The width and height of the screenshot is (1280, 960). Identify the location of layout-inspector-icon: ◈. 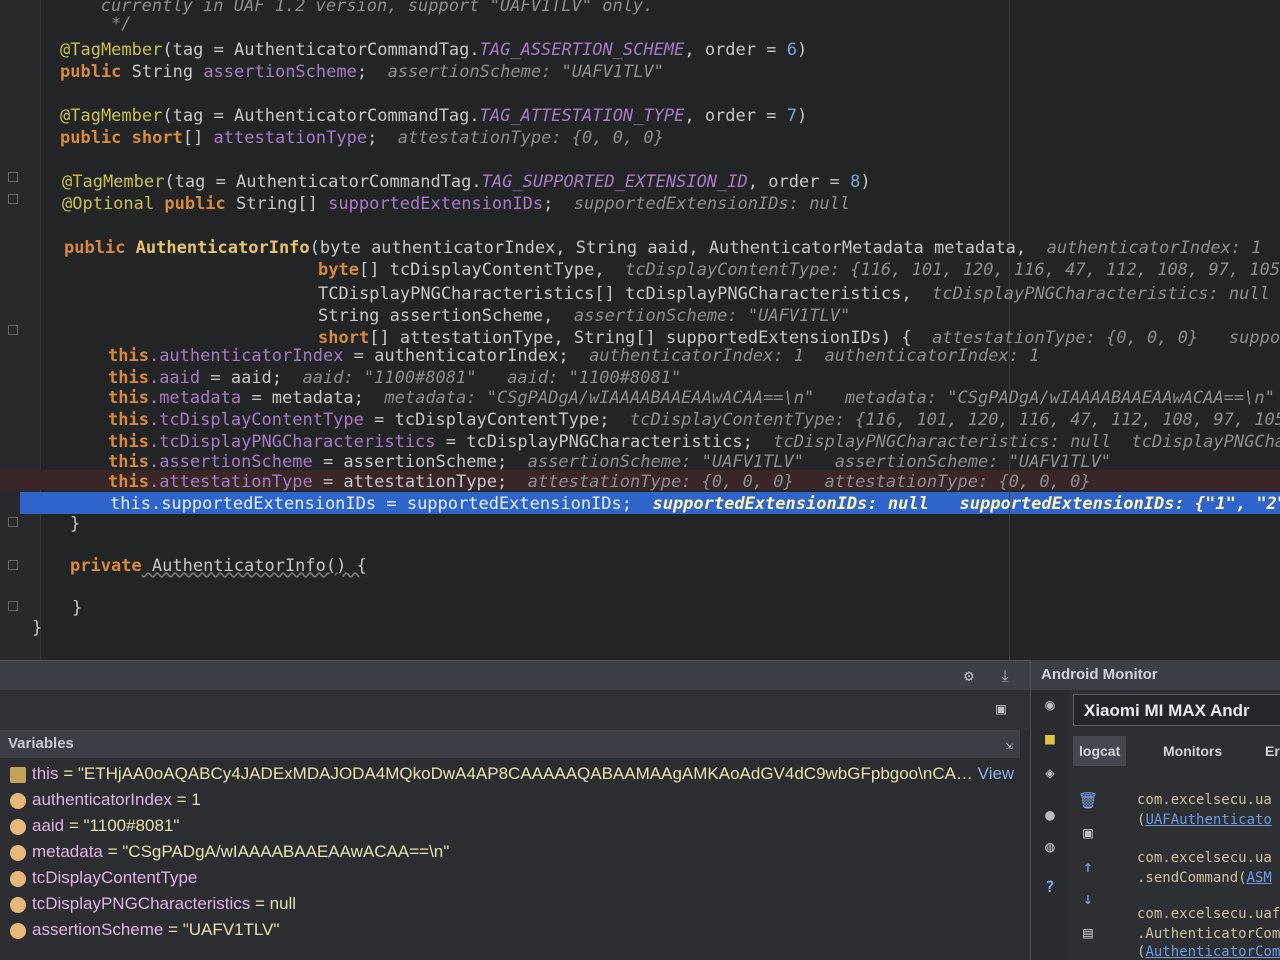
(1050, 773).